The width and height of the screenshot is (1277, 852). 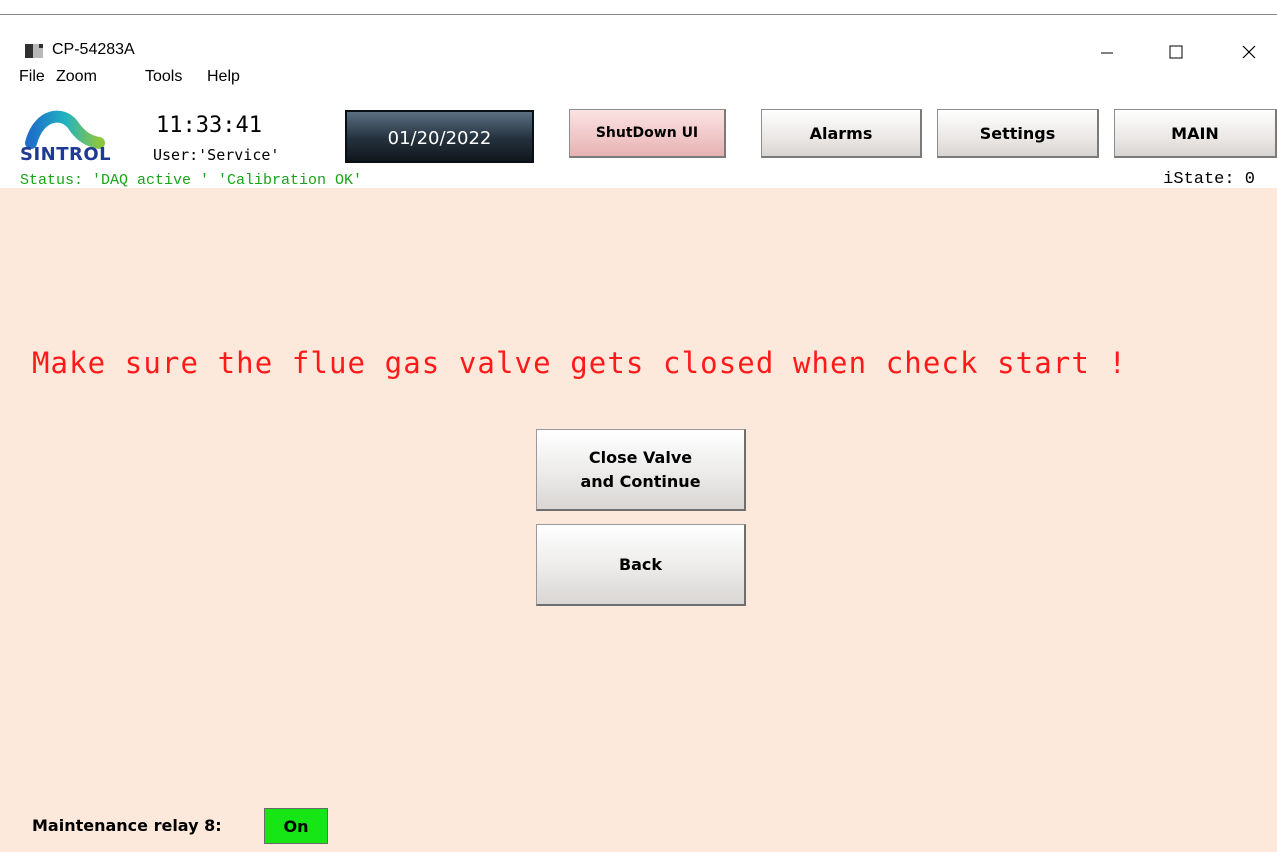 I want to click on user-label: User:'Service', so click(x=216, y=155).